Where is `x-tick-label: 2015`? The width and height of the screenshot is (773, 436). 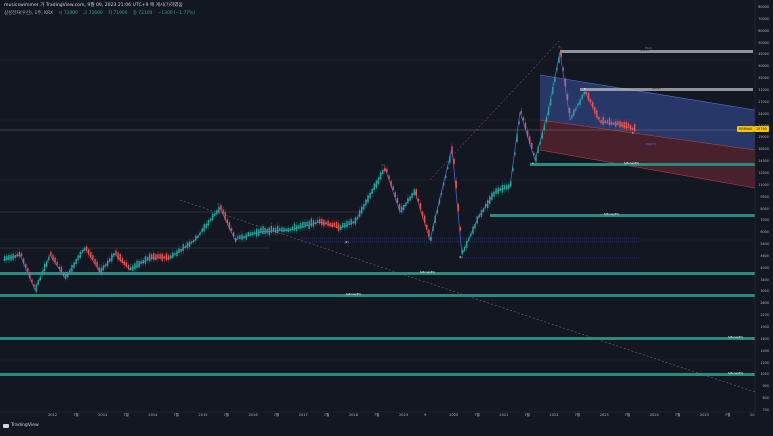
x-tick-label: 2015 is located at coordinates (203, 415).